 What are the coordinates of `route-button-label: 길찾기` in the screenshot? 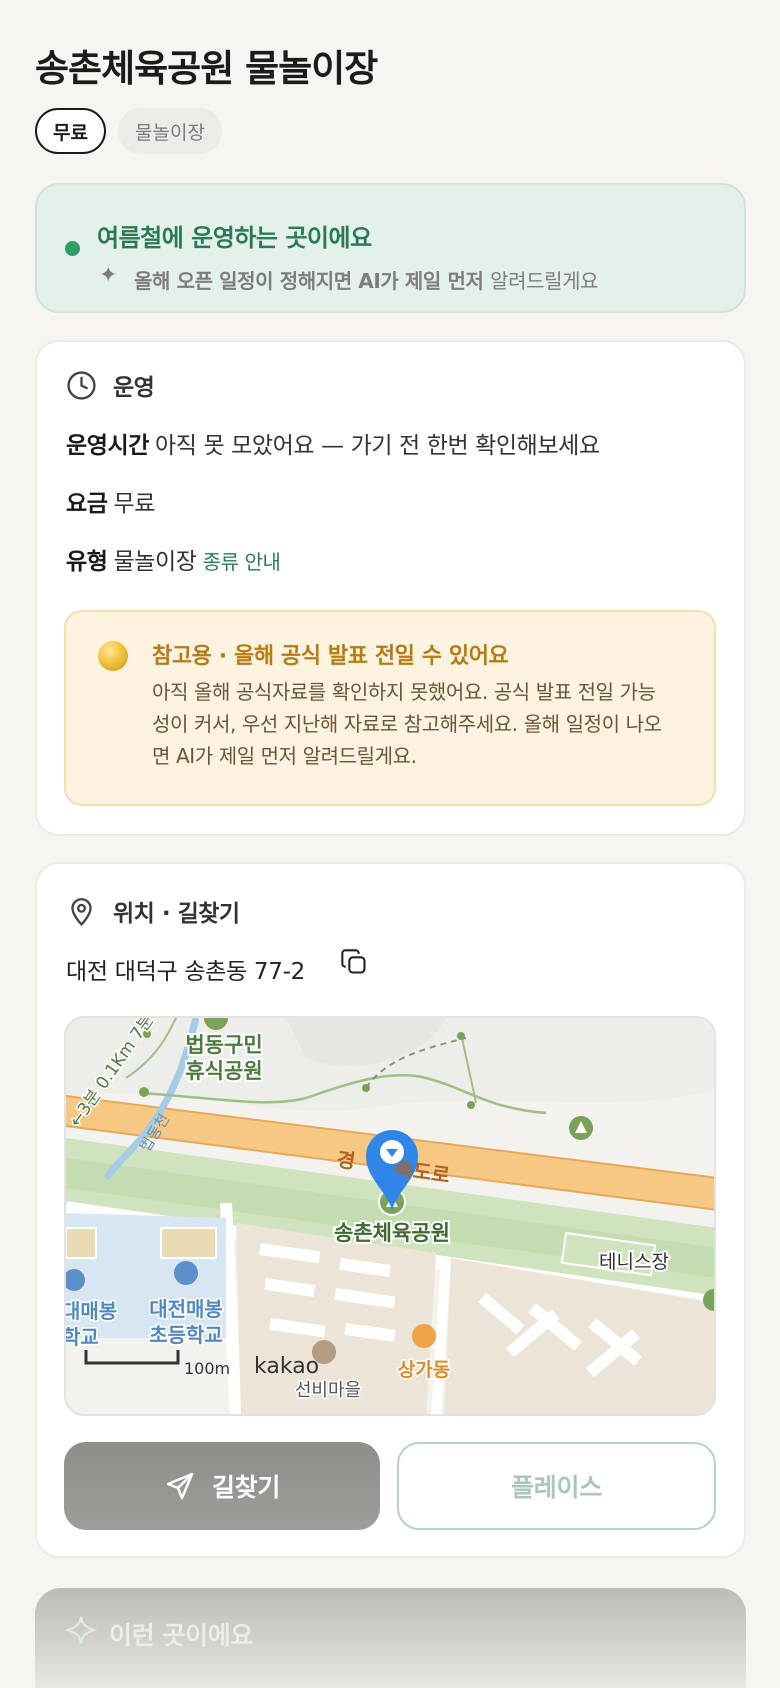 It's located at (246, 1487).